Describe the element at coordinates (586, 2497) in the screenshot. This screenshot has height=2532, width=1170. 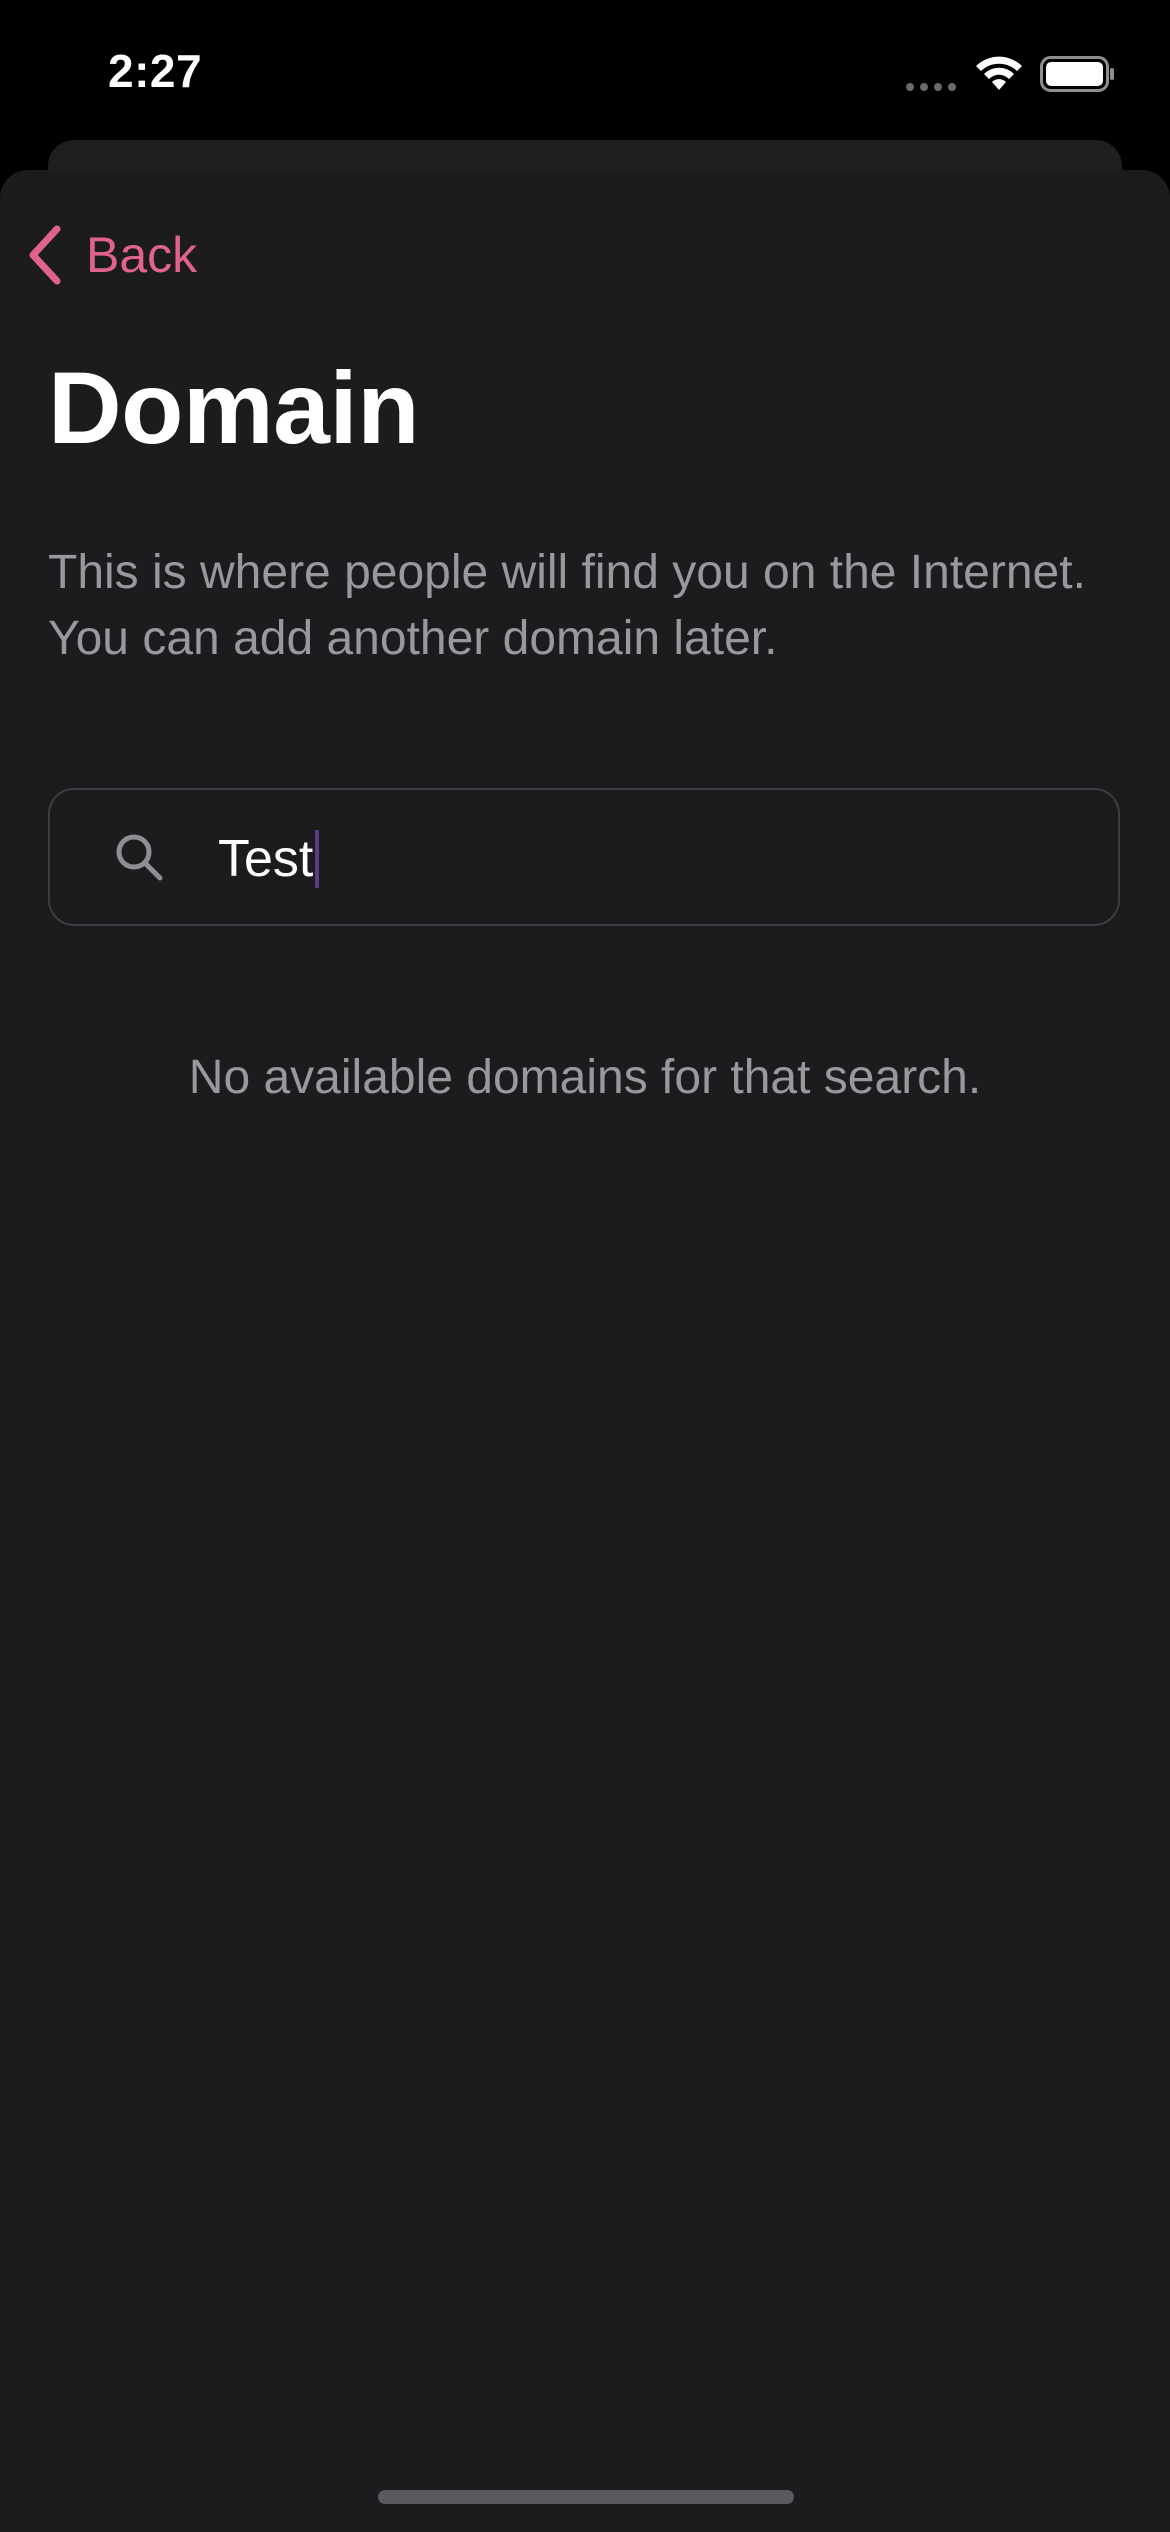
I see `home-indicator` at that location.